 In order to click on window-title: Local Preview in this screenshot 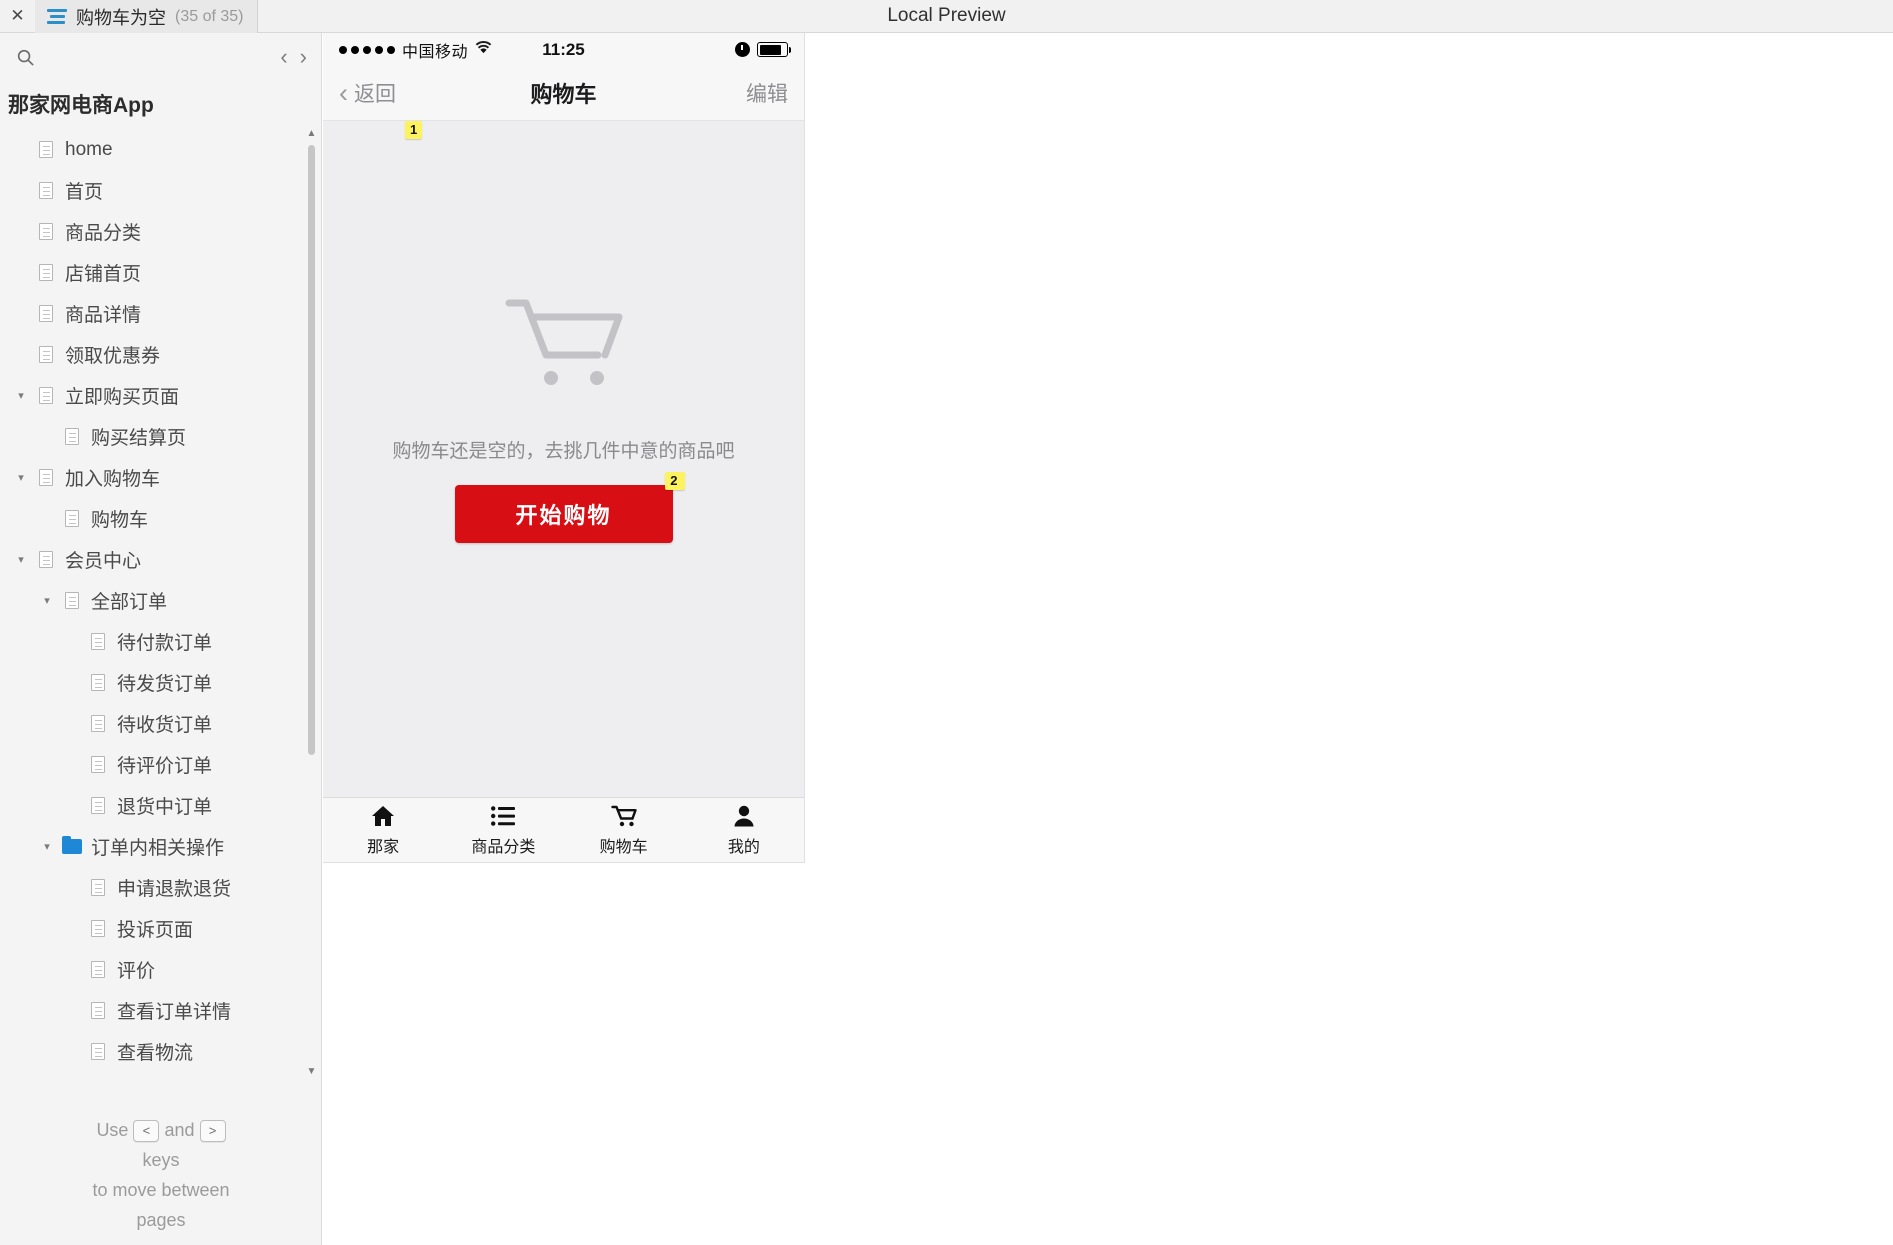, I will do `click(946, 15)`.